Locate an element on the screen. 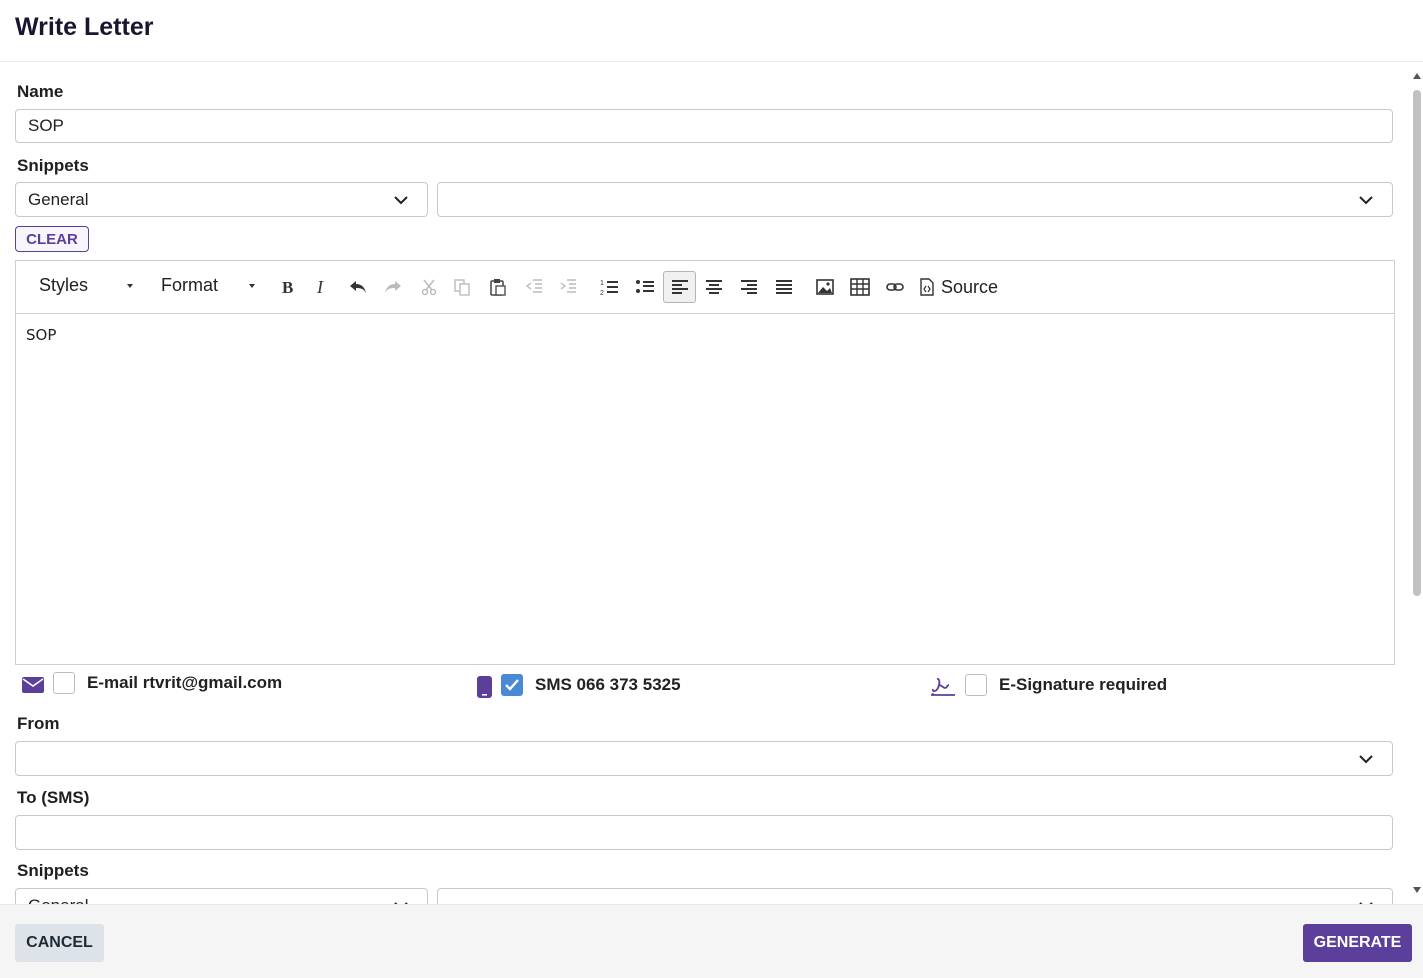 The image size is (1423, 978). undo-button is located at coordinates (358, 287).